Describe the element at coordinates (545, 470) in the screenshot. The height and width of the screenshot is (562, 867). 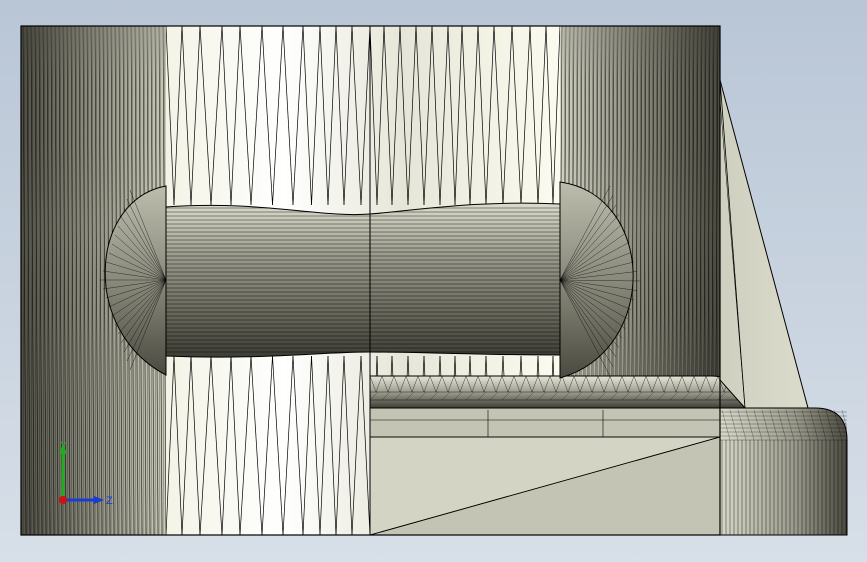
I see `lower-box` at that location.